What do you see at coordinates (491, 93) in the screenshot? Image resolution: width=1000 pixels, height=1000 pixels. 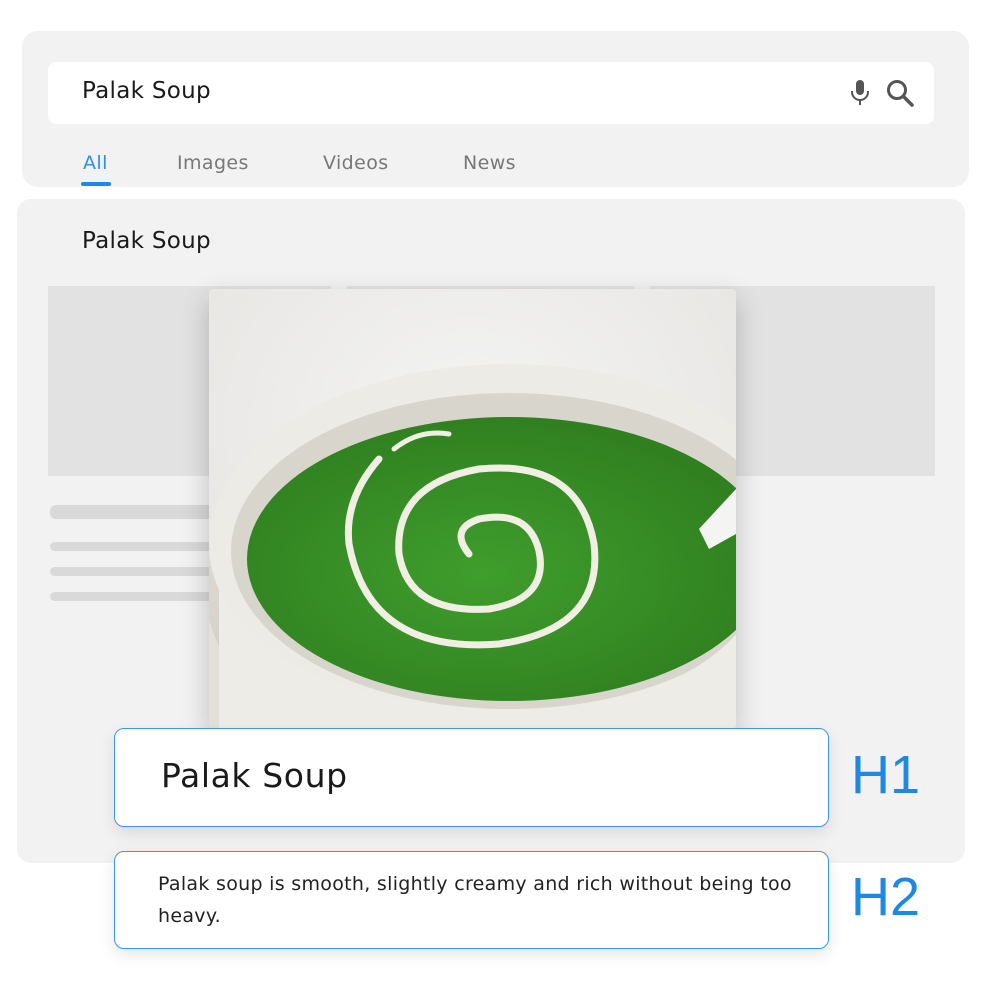 I see `search-bar: Palak Soup` at bounding box center [491, 93].